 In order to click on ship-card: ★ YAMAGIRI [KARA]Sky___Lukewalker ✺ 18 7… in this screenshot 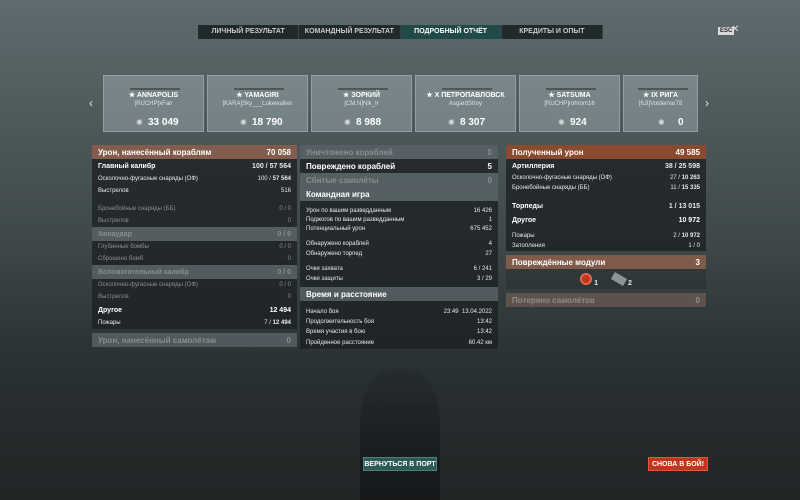, I will do `click(257, 103)`.